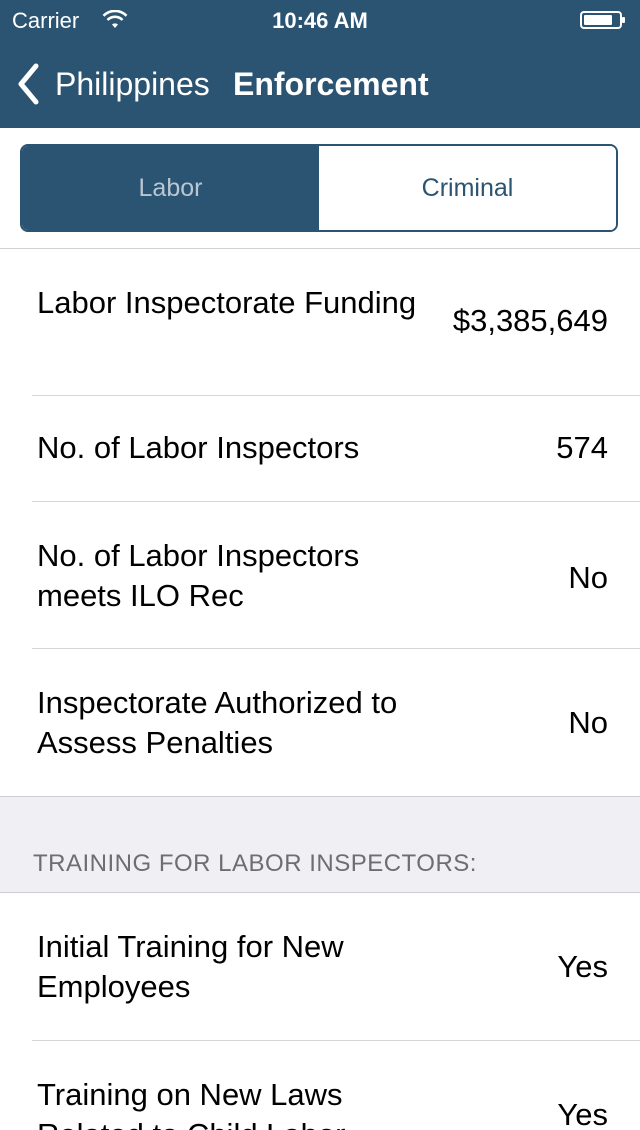 This screenshot has width=640, height=1130. I want to click on section-title: TRAINING FOR LABOR INSPECTORS:, so click(255, 863).